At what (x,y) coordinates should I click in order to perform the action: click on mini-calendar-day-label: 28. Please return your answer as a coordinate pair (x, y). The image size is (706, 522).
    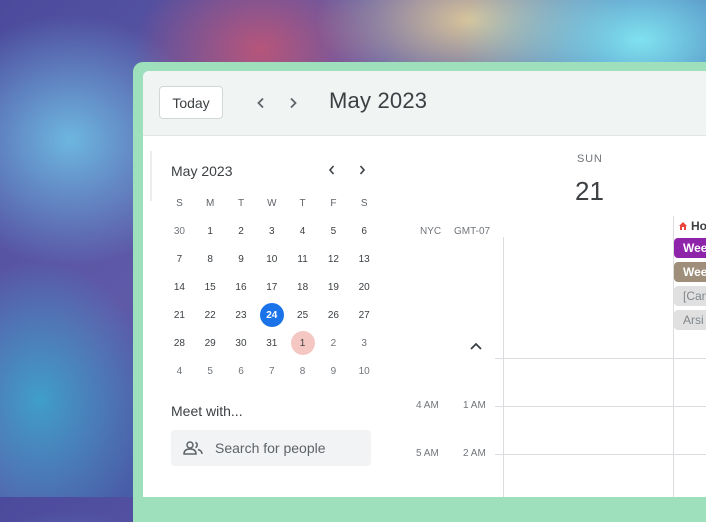
    Looking at the image, I should click on (179, 343).